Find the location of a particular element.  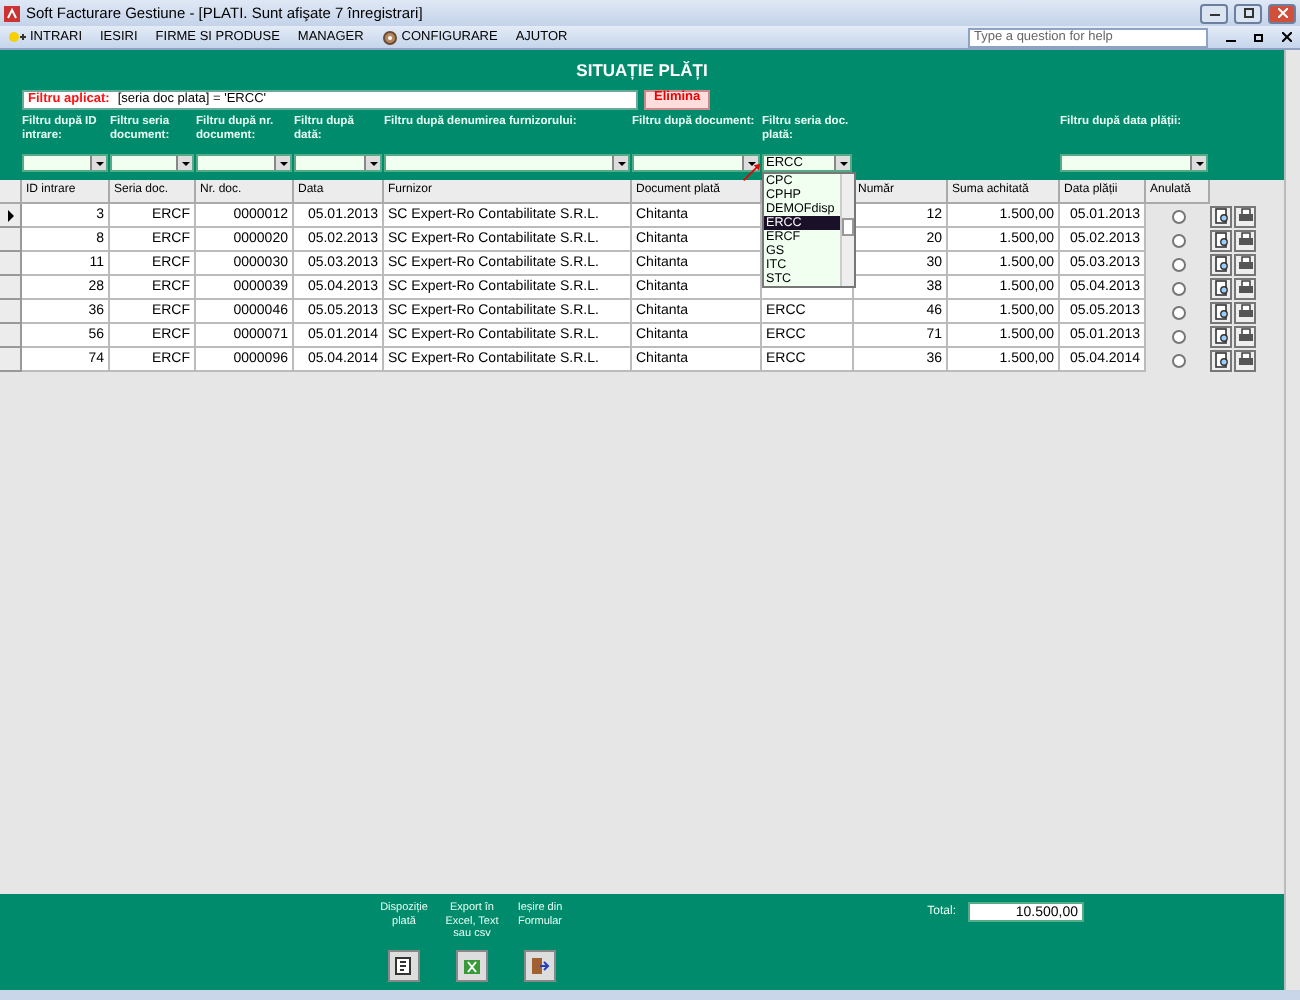

current-record-icon is located at coordinates (10, 215).